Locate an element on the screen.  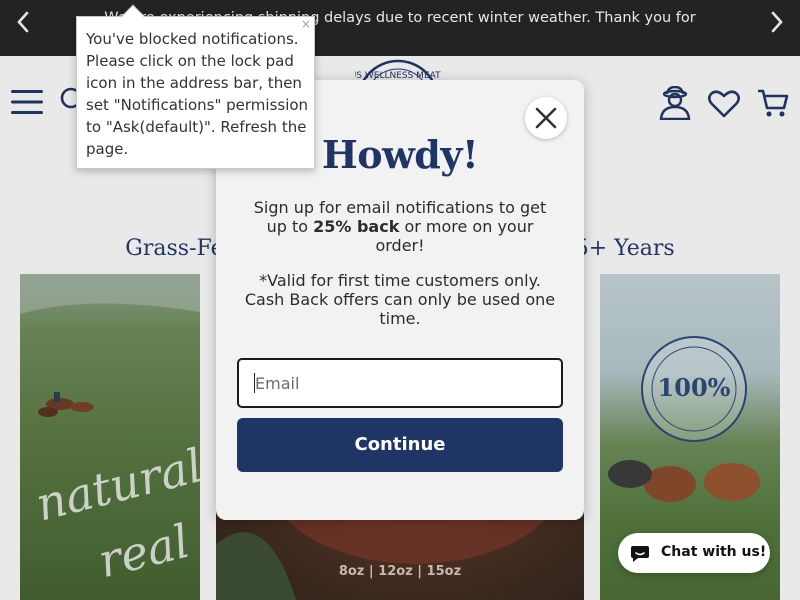
chevron-left-icon is located at coordinates (23, 22).